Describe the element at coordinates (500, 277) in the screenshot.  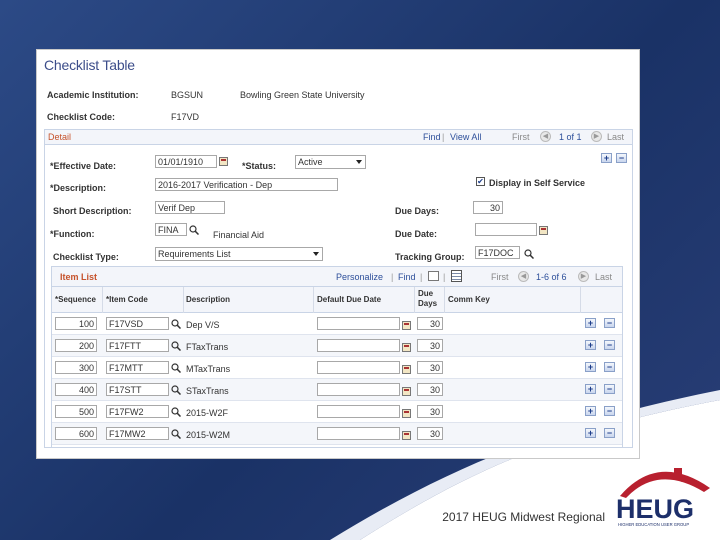
I see `item-list-first-label: First` at that location.